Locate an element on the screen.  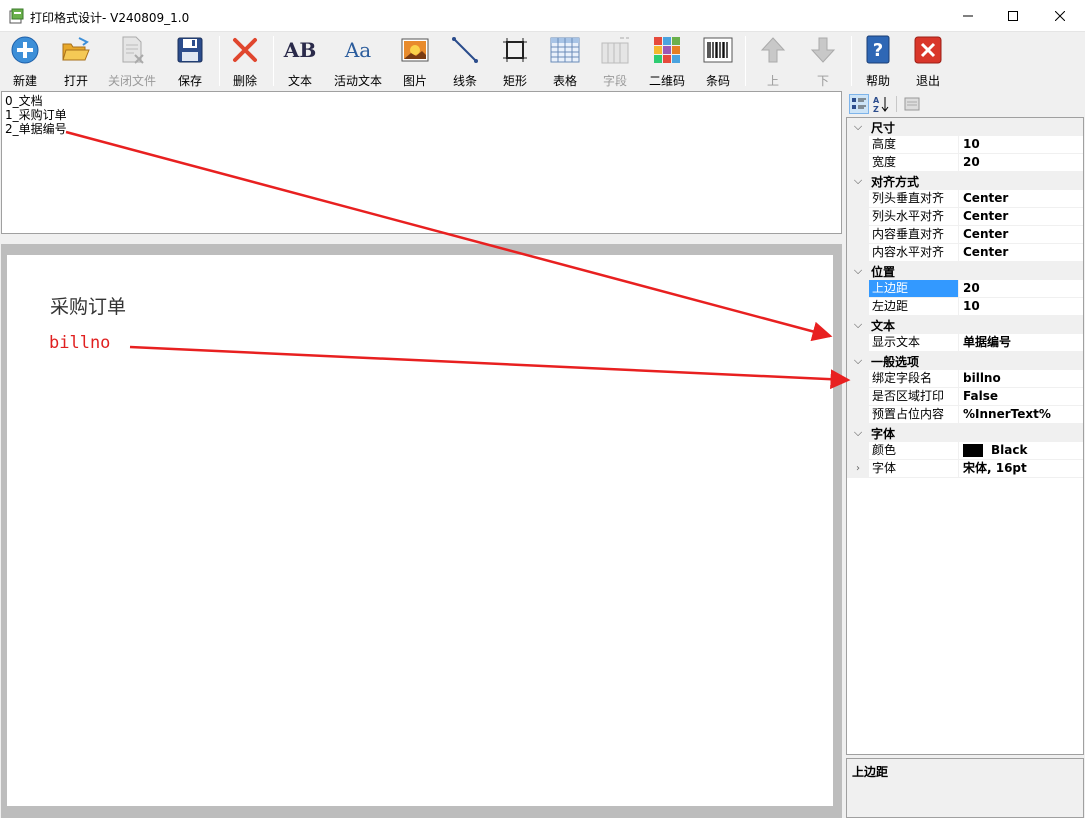
table-icon is located at coordinates (565, 50).